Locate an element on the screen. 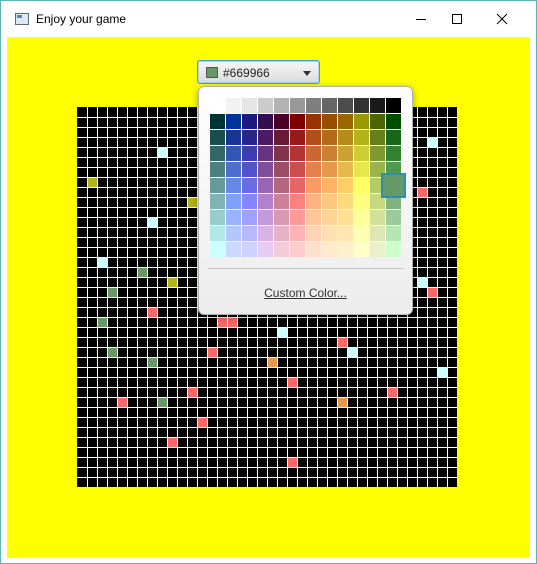 Image resolution: width=537 pixels, height=564 pixels. selected-color-swatch is located at coordinates (393, 185).